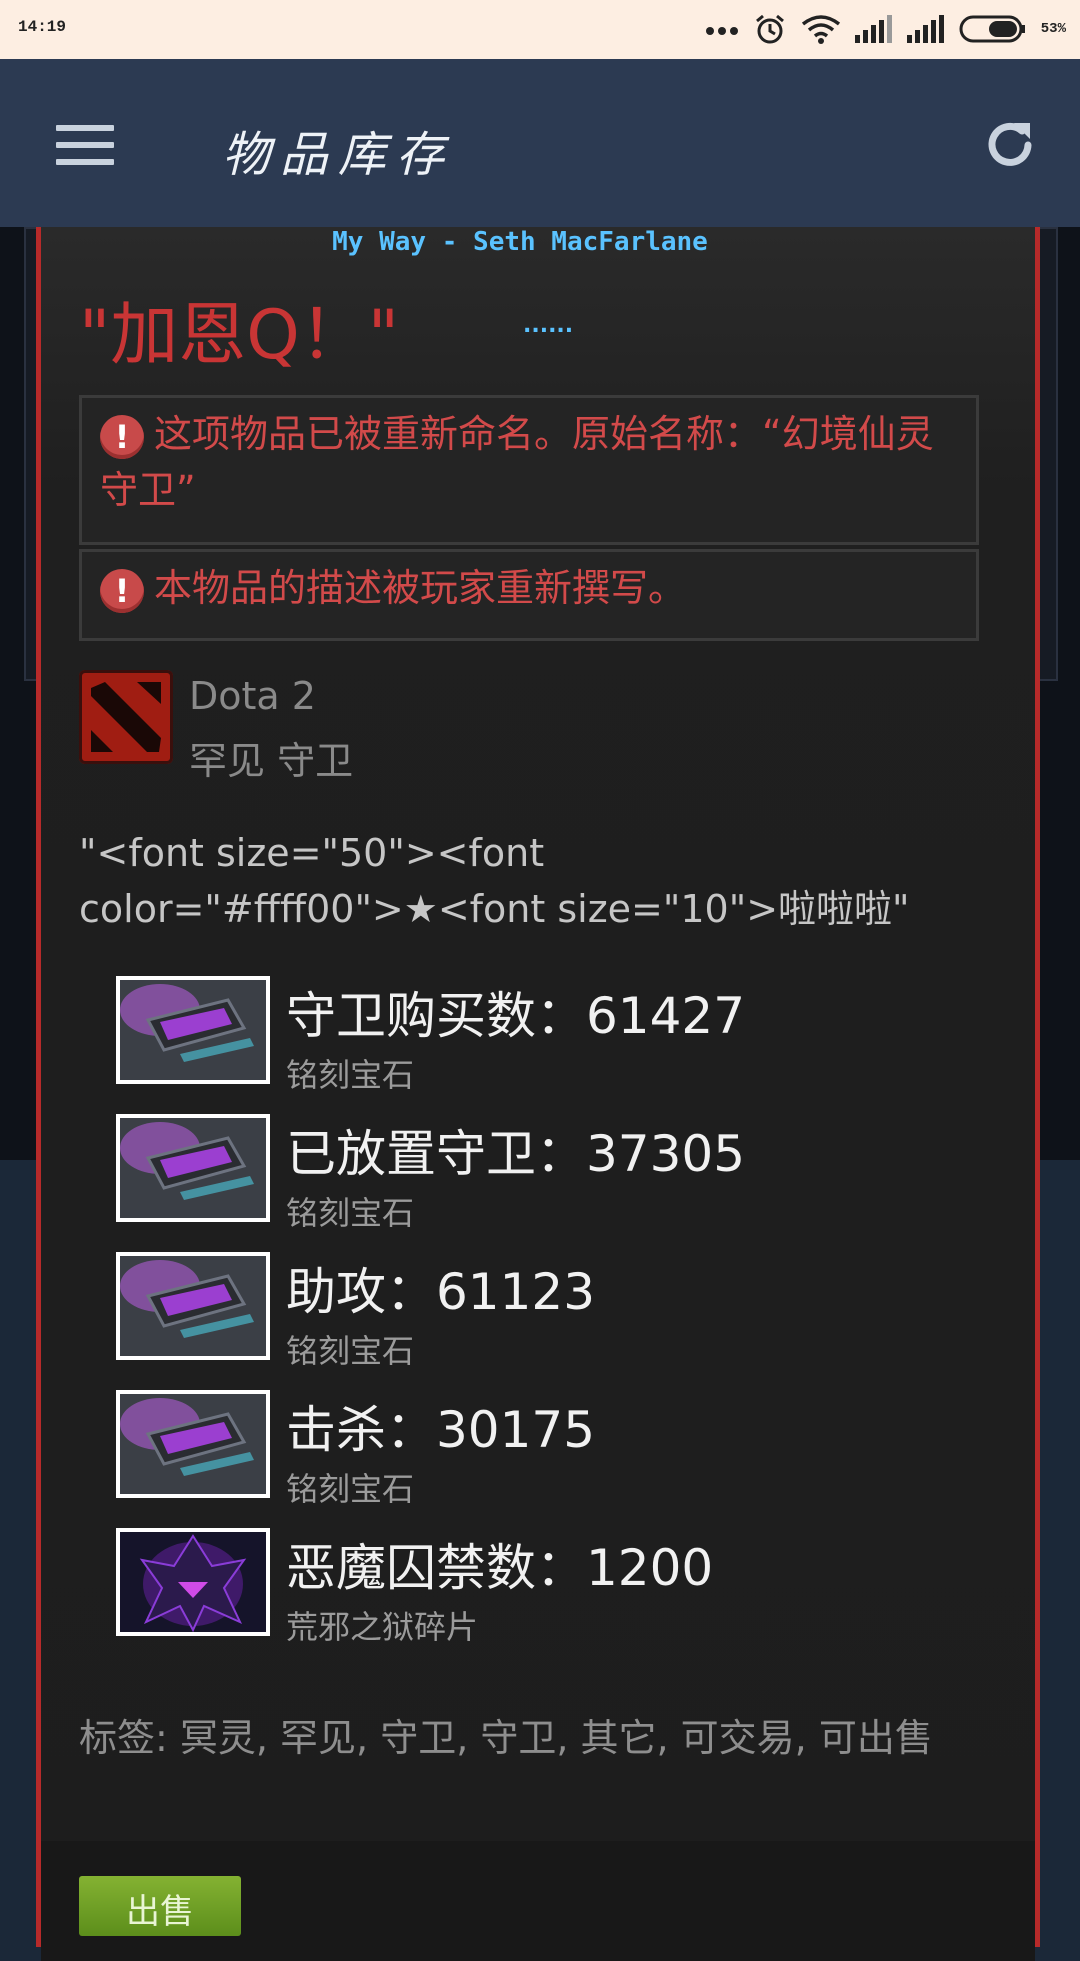 The image size is (1080, 1961). What do you see at coordinates (769, 29) in the screenshot?
I see `alarm-icon` at bounding box center [769, 29].